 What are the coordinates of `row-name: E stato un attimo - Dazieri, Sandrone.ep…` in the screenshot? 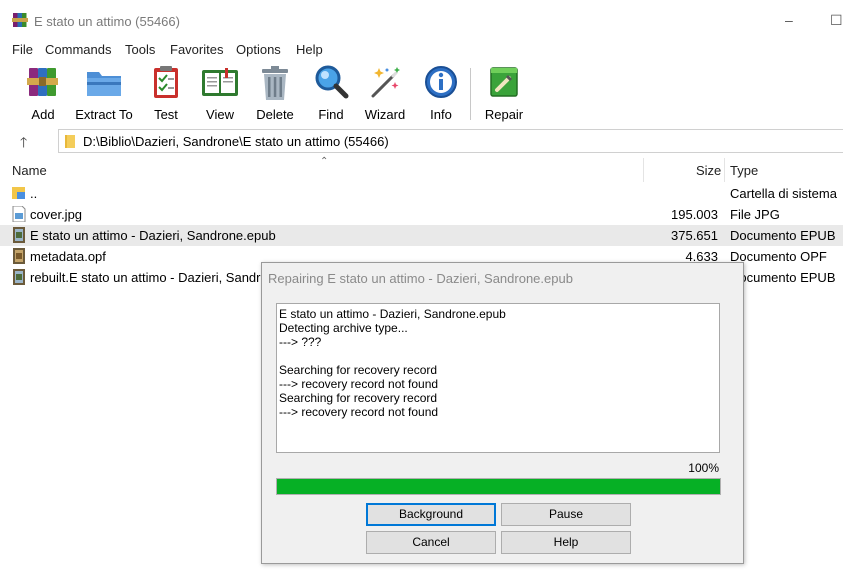 It's located at (153, 235).